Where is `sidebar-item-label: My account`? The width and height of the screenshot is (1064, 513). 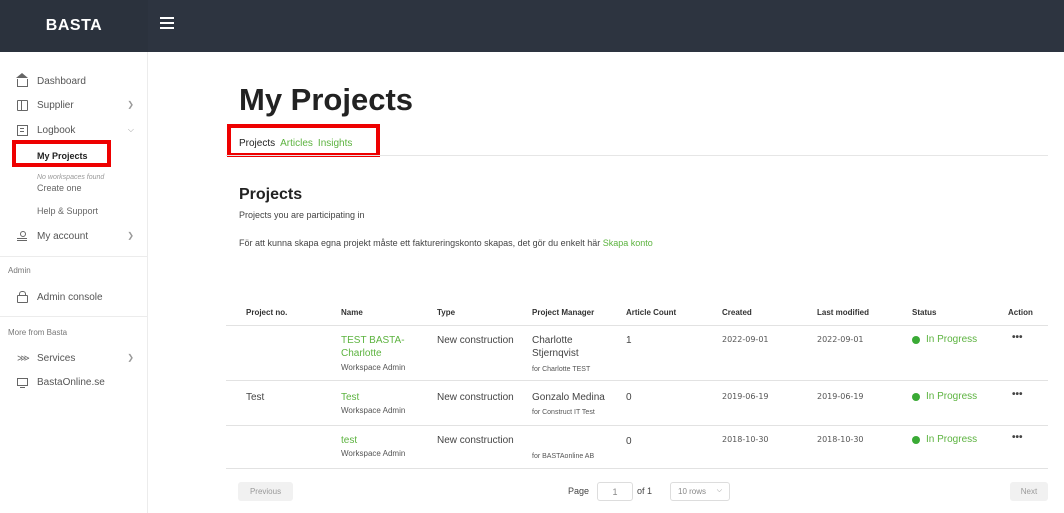 sidebar-item-label: My account is located at coordinates (63, 236).